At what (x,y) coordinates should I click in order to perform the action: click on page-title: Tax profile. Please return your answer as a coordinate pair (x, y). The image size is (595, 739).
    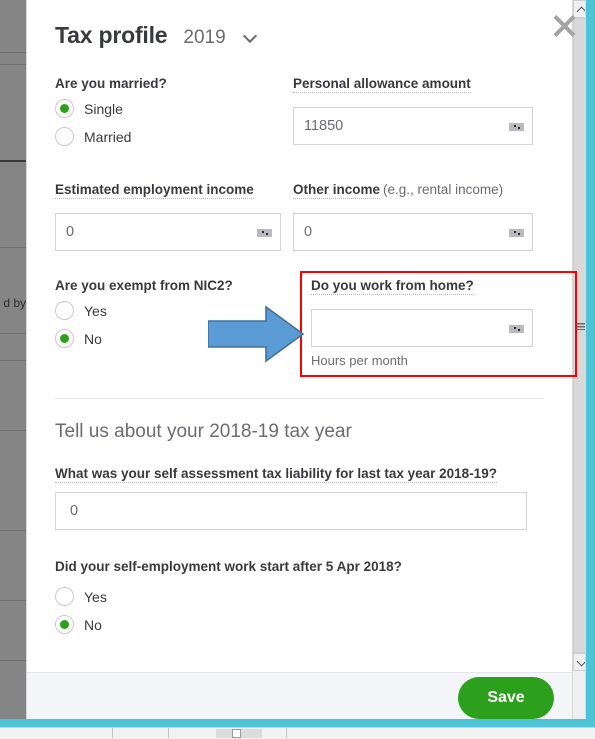
    Looking at the image, I should click on (111, 35).